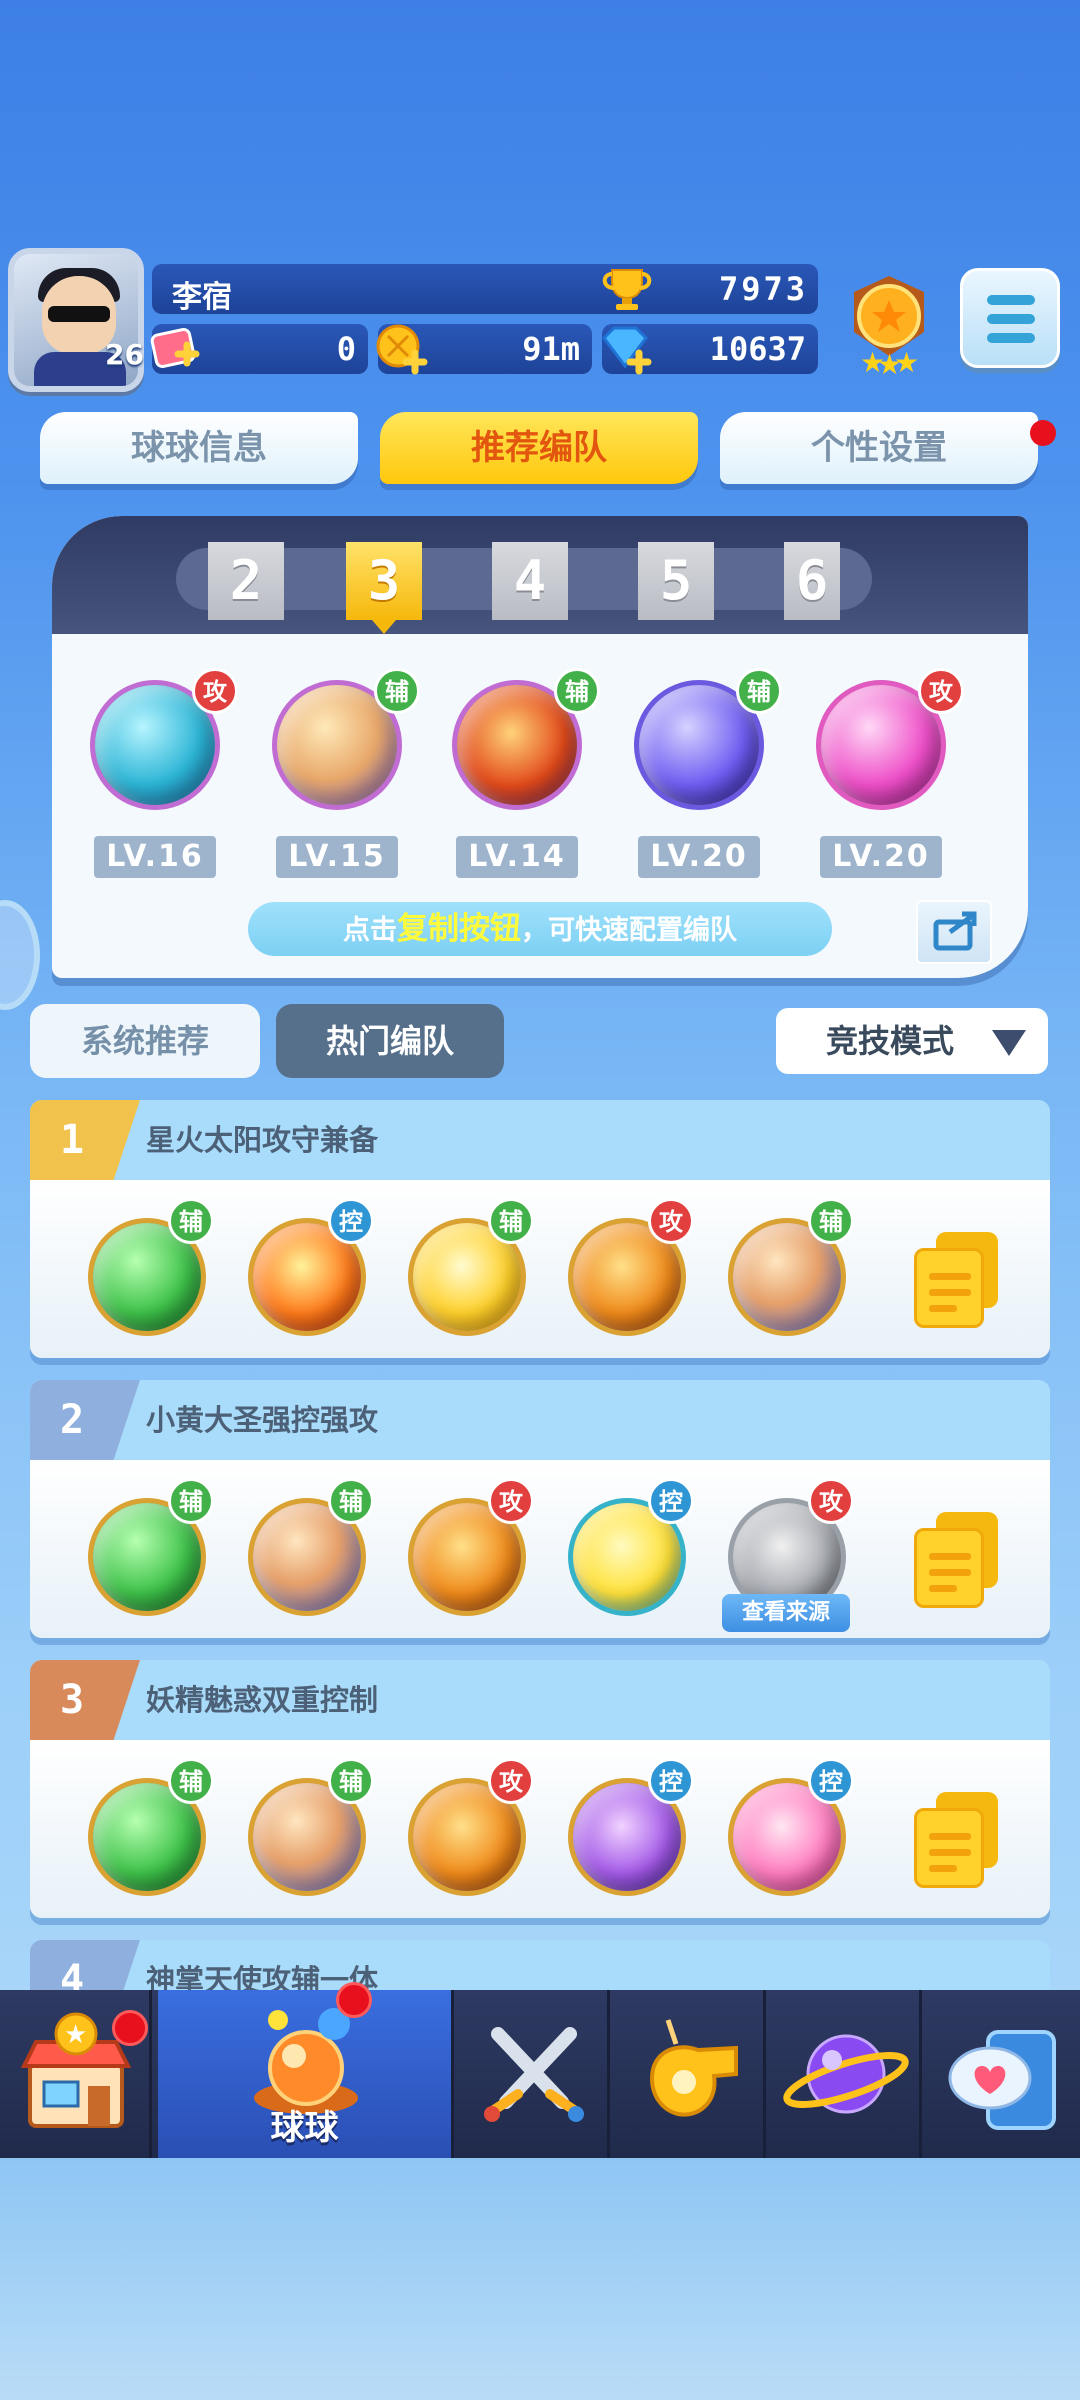 The height and width of the screenshot is (2400, 1080). What do you see at coordinates (246, 581) in the screenshot?
I see `formation-count-tab: 2` at bounding box center [246, 581].